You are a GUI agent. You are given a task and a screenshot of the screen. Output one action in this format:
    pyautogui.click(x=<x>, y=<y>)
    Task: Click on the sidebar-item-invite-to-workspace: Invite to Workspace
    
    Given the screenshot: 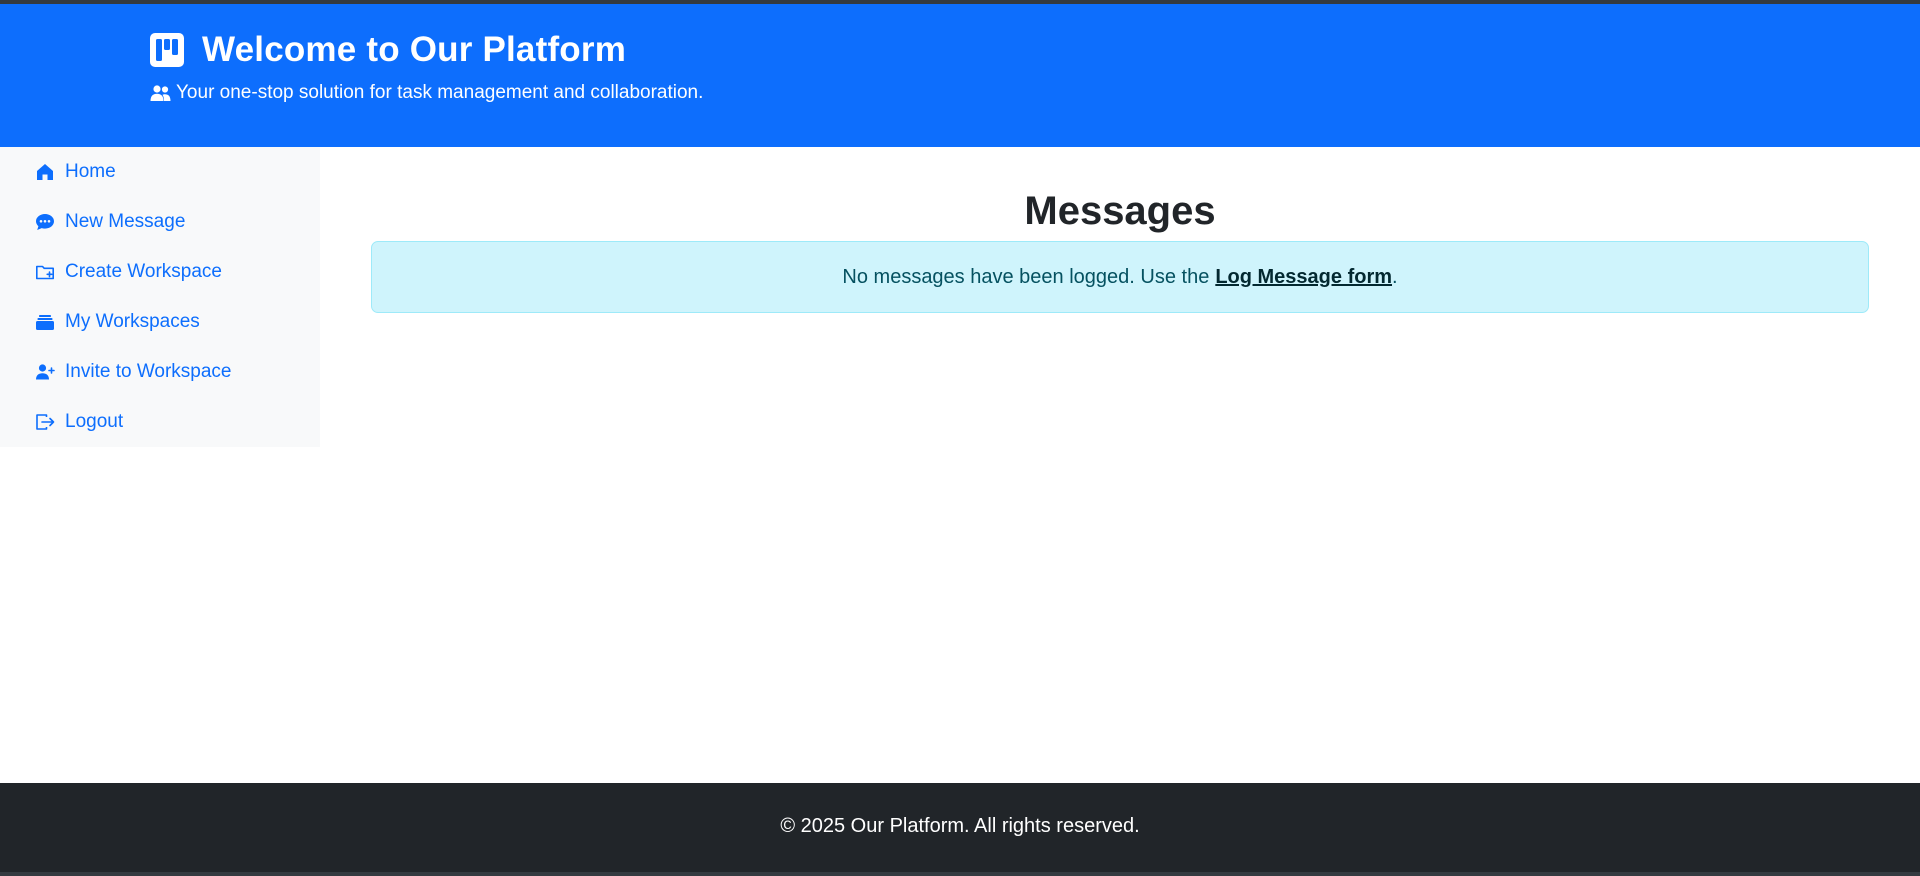 What is the action you would take?
    pyautogui.click(x=133, y=372)
    